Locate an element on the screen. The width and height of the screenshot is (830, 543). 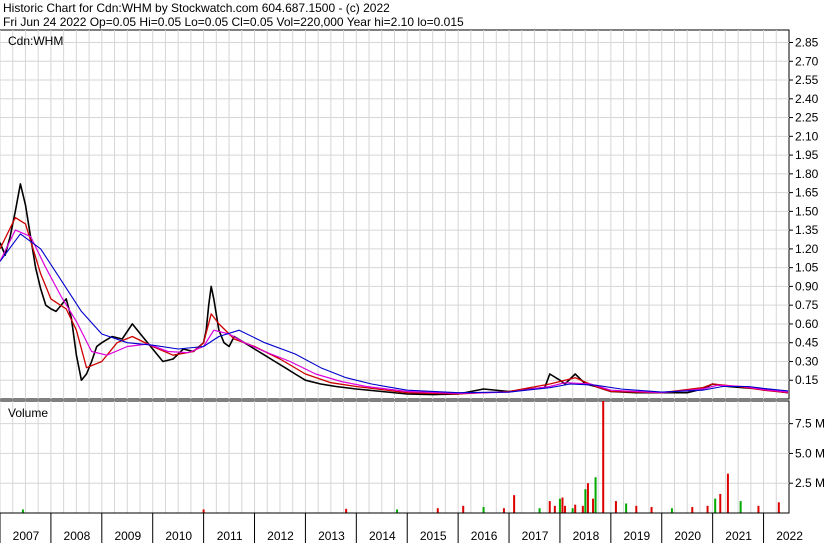
x-tick-label: 2020 is located at coordinates (687, 536).